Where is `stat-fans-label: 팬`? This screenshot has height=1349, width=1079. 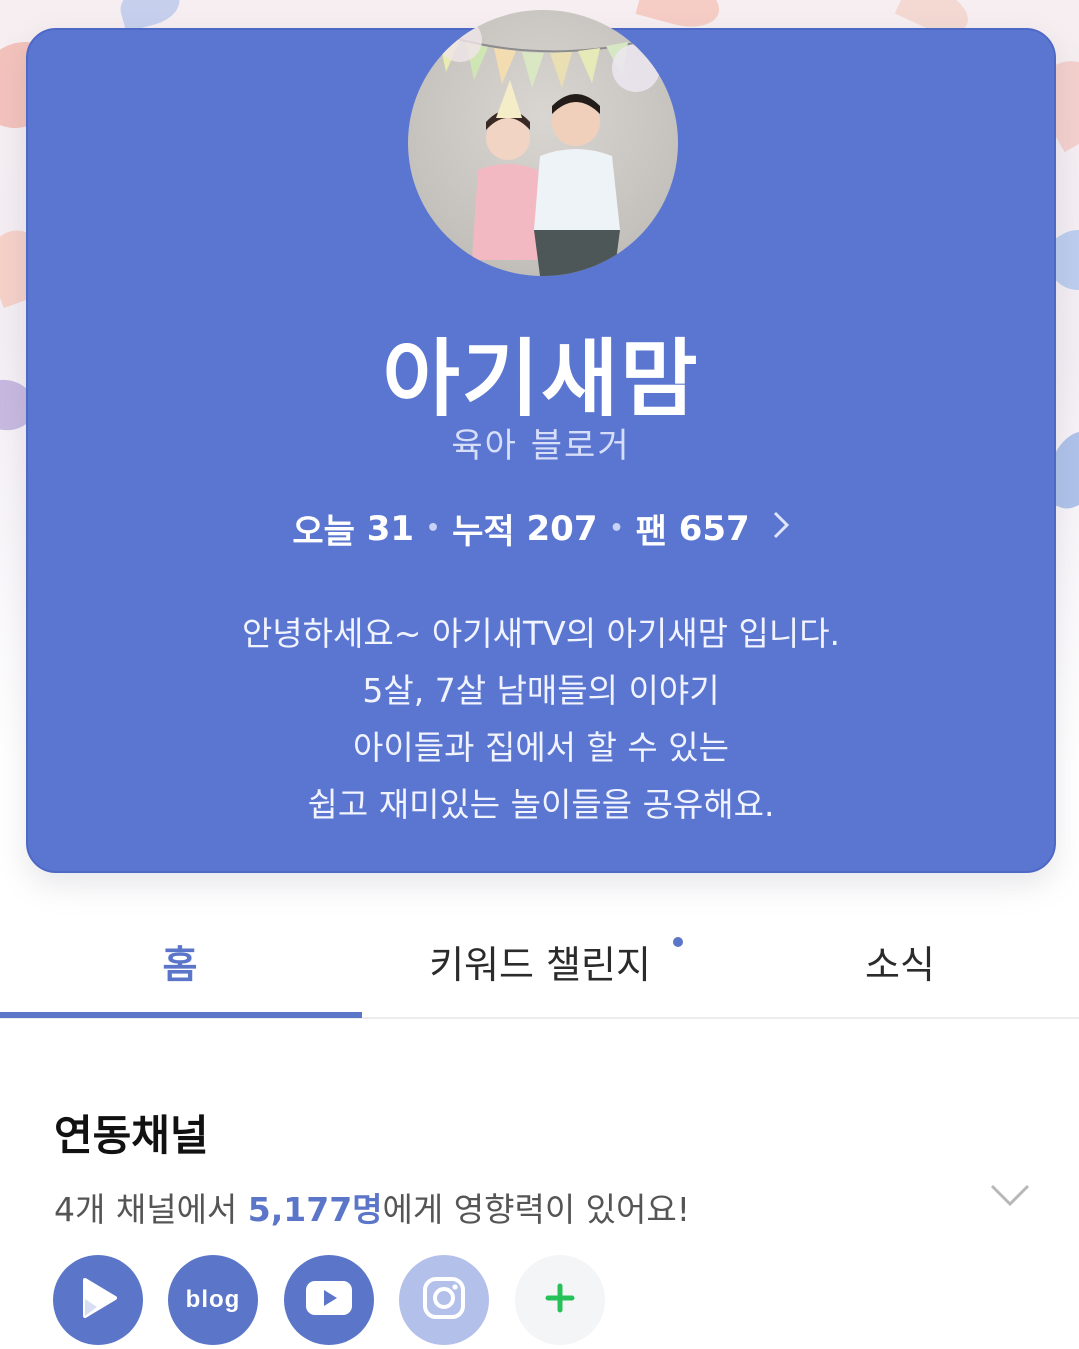 stat-fans-label: 팬 is located at coordinates (651, 532).